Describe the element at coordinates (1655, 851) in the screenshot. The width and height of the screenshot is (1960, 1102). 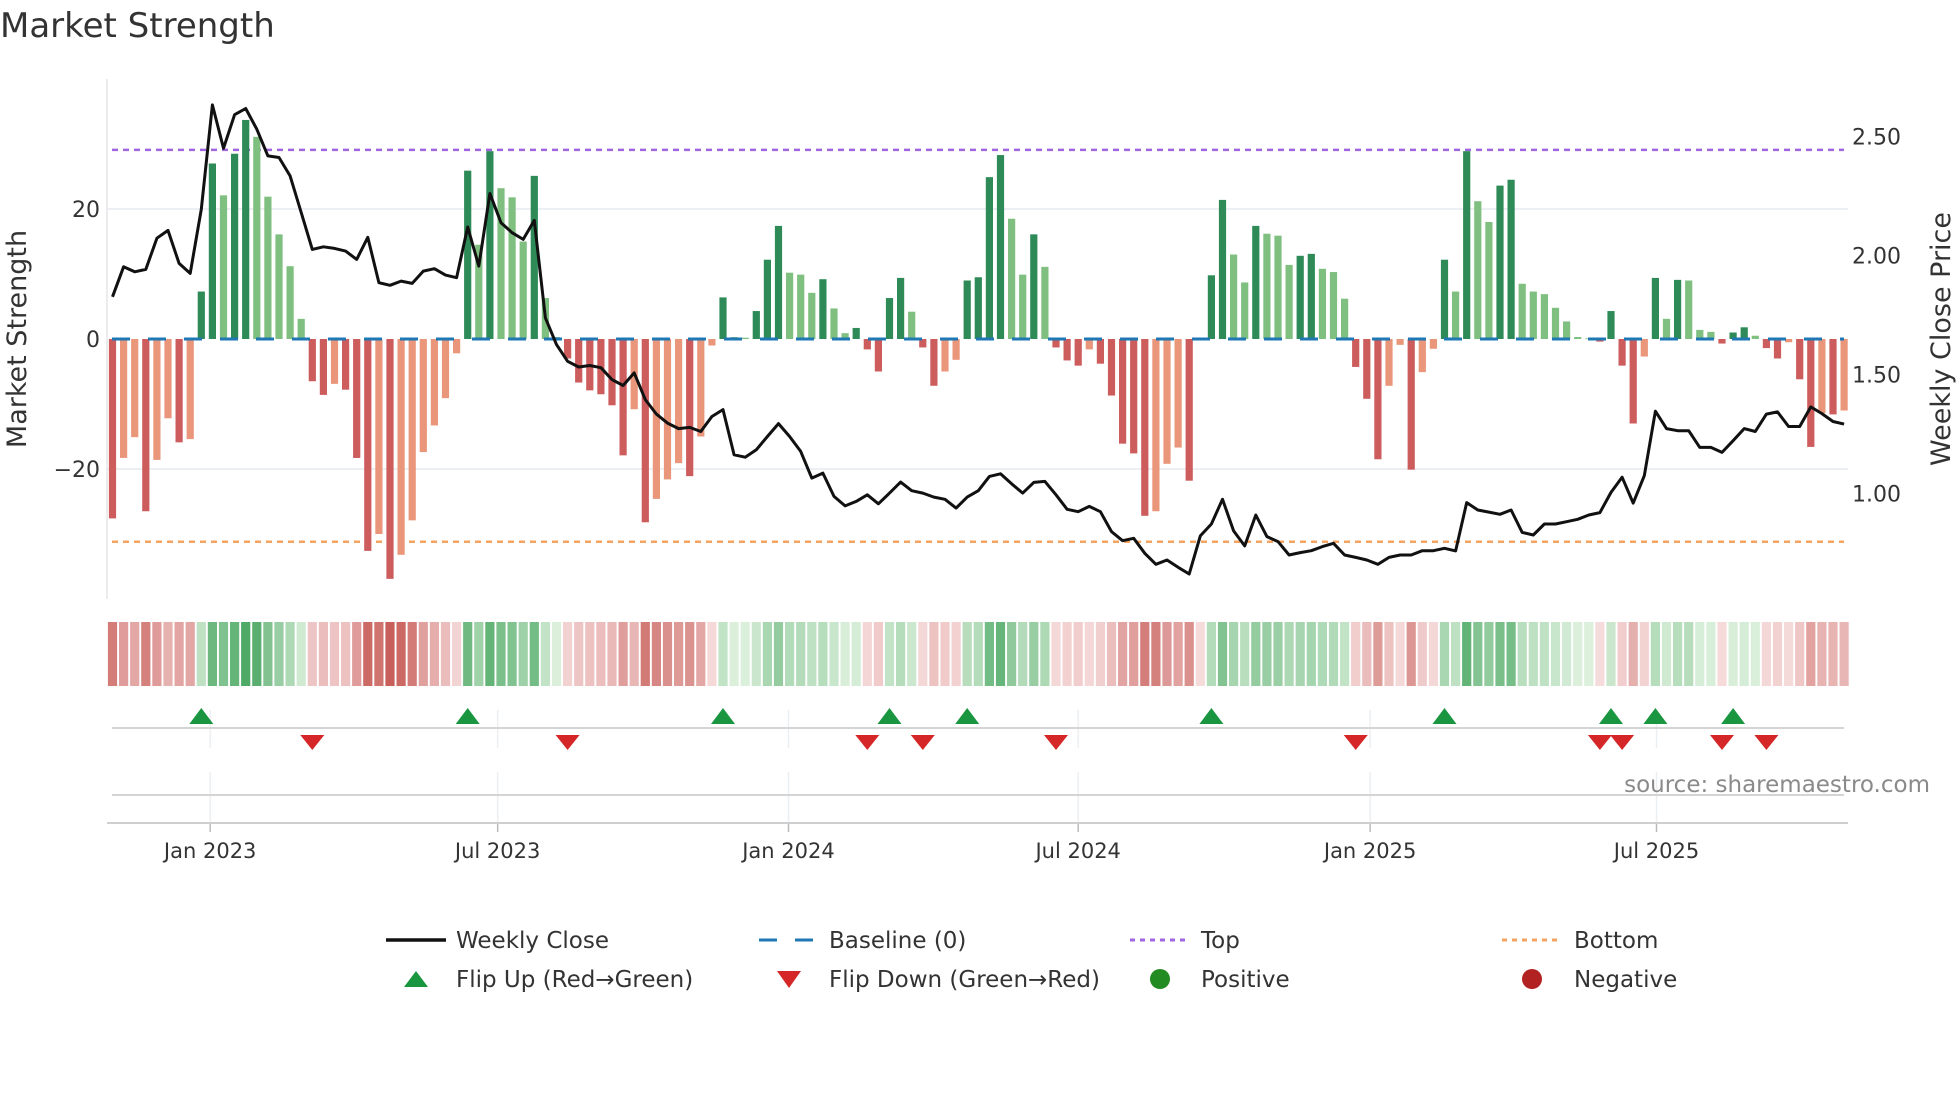
I see `x-tick-label: Jul 2025` at that location.